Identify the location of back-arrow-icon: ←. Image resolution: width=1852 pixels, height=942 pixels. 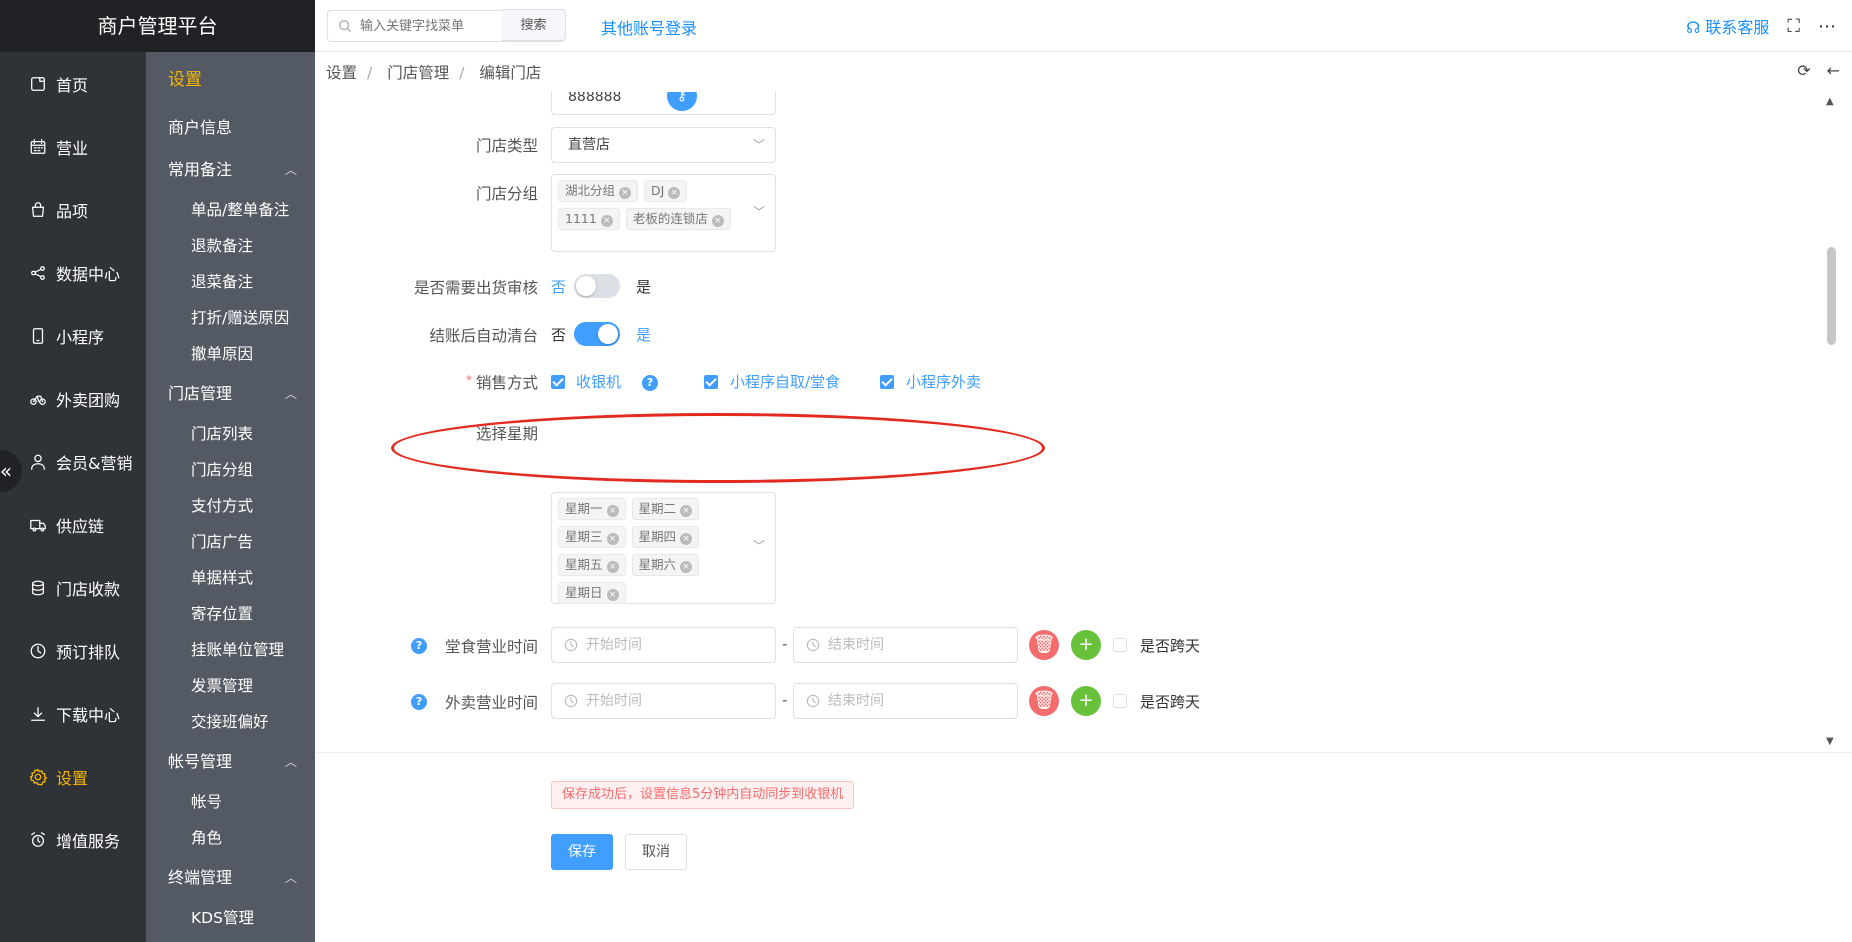
(1833, 70).